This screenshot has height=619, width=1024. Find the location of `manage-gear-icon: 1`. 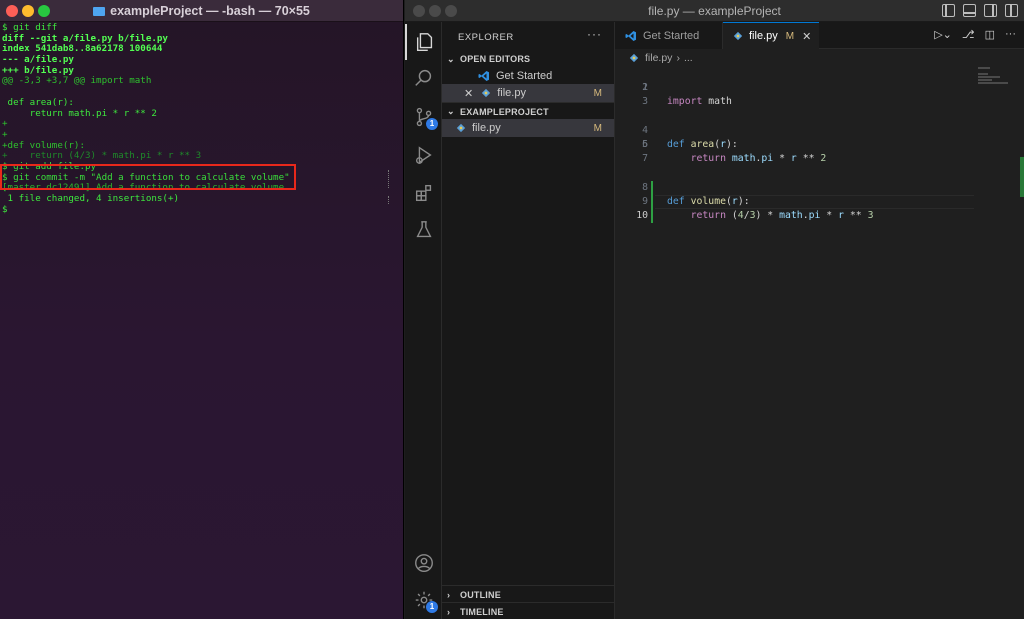

manage-gear-icon: 1 is located at coordinates (423, 600).